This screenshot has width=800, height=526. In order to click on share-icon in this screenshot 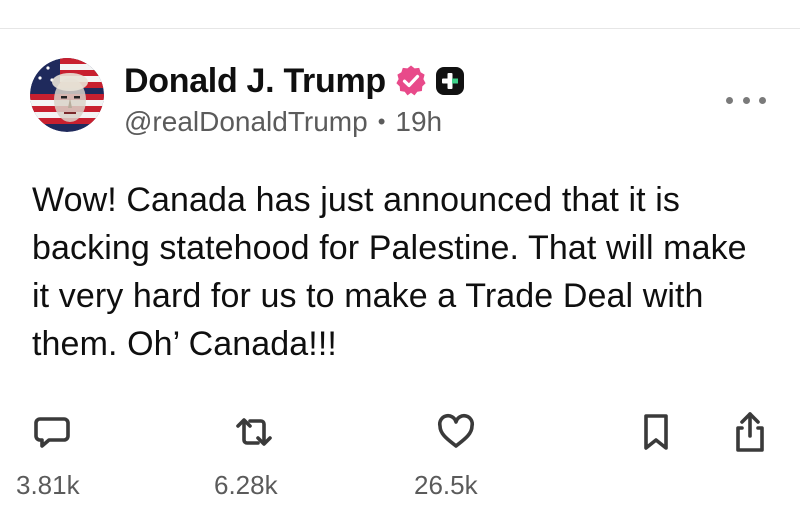, I will do `click(750, 432)`.